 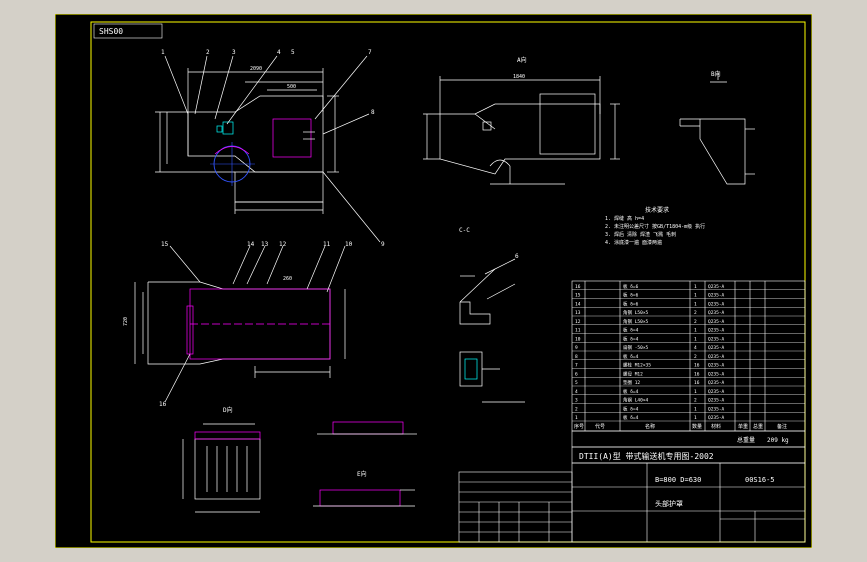 I want to click on parts-table, so click(x=688, y=356).